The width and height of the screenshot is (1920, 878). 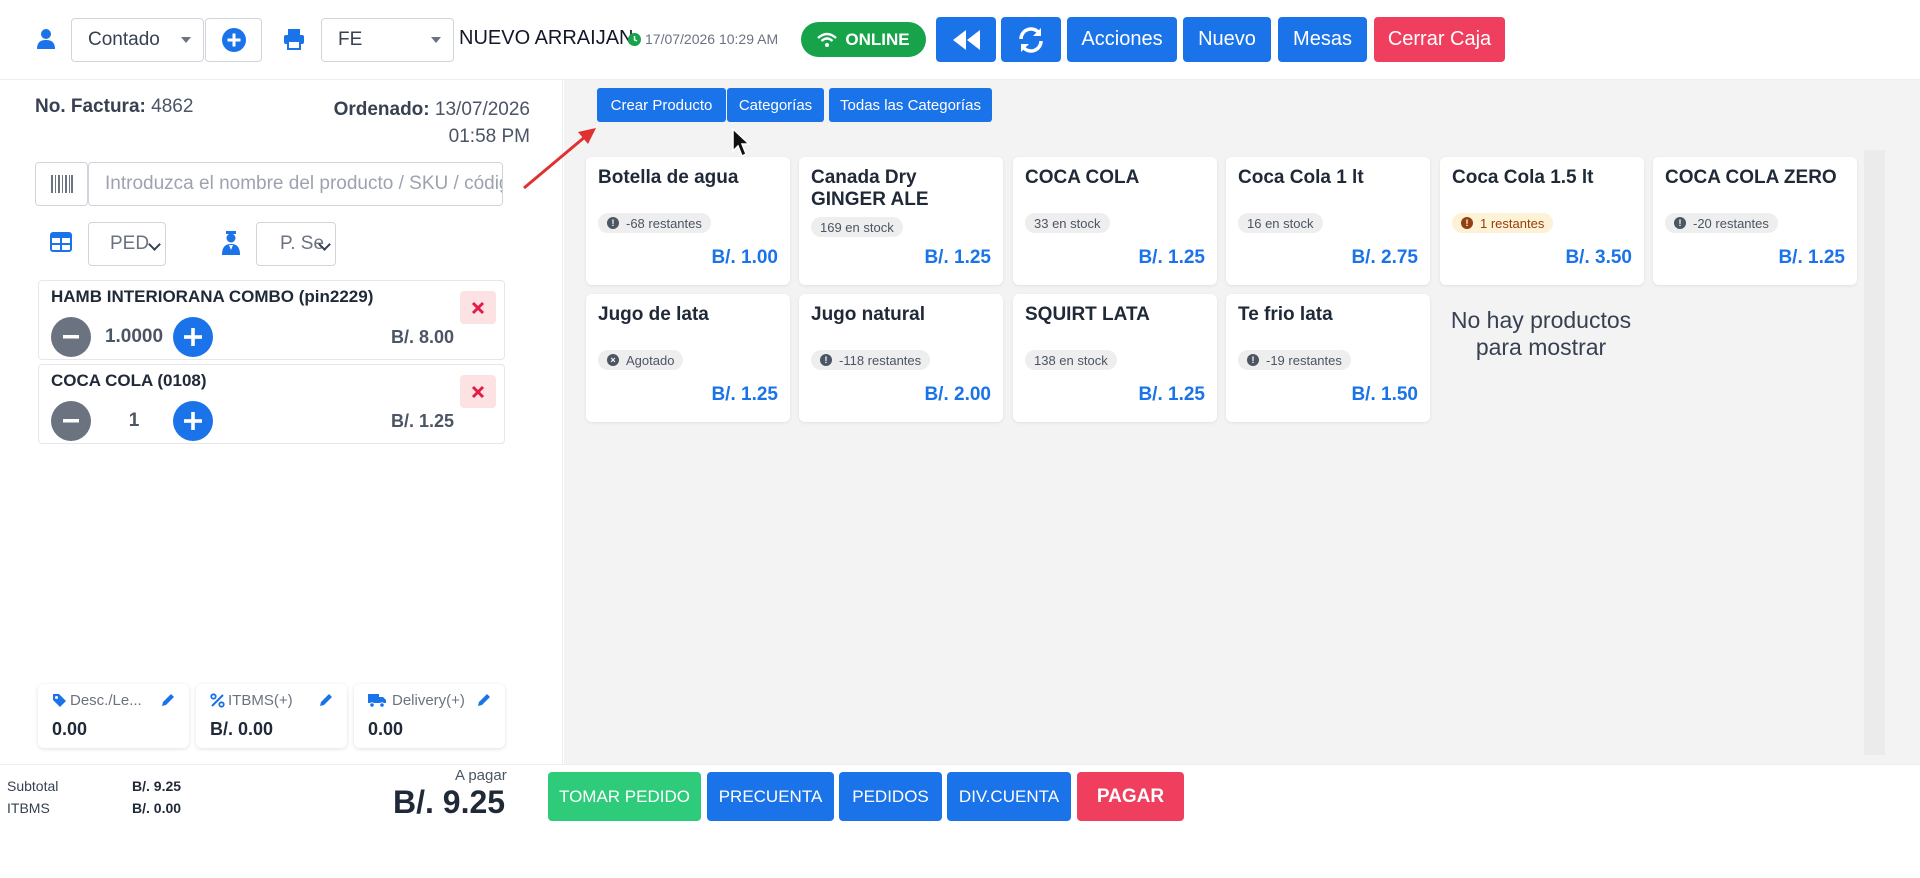 I want to click on table-icon, so click(x=61, y=242).